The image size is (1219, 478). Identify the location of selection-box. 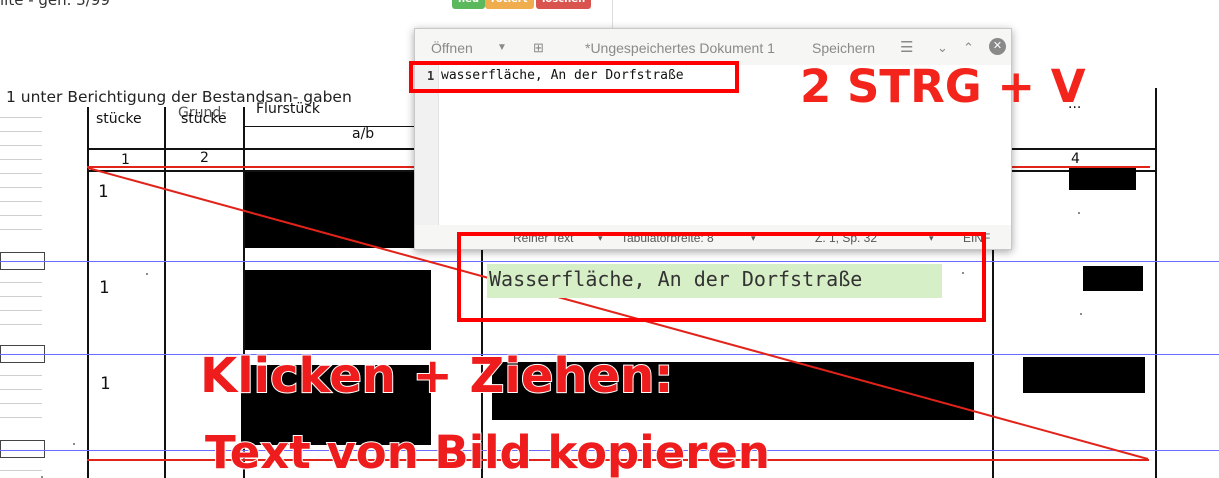
(721, 277).